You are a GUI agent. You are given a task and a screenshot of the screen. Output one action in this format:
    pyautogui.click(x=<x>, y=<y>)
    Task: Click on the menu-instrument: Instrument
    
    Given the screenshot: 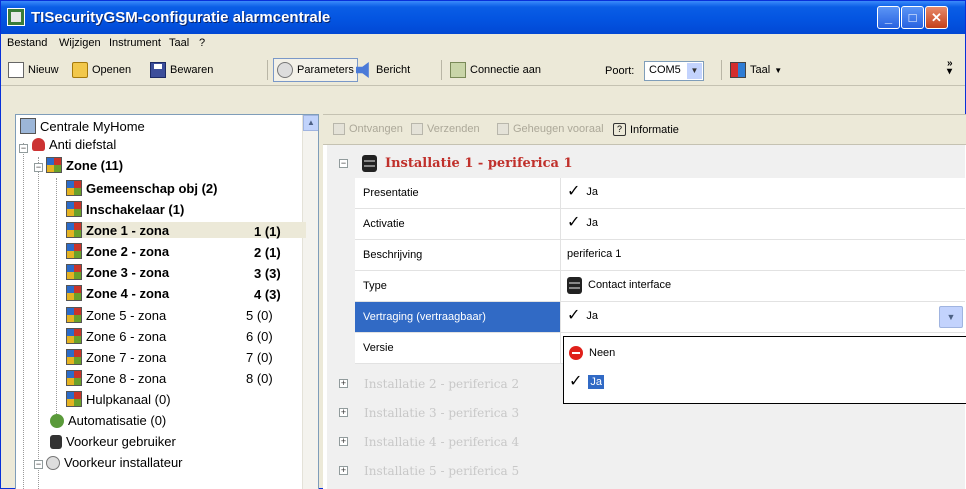 What is the action you would take?
    pyautogui.click(x=135, y=43)
    